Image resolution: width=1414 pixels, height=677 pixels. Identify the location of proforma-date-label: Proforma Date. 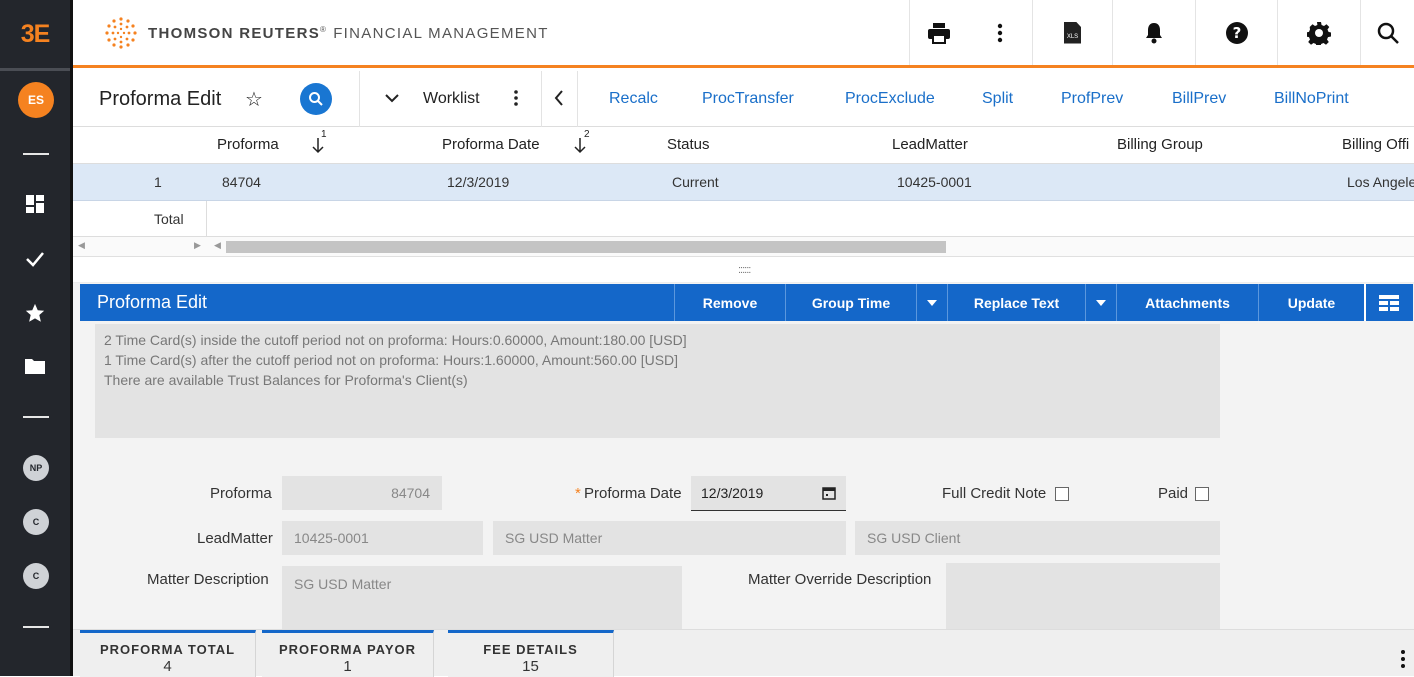
(633, 493).